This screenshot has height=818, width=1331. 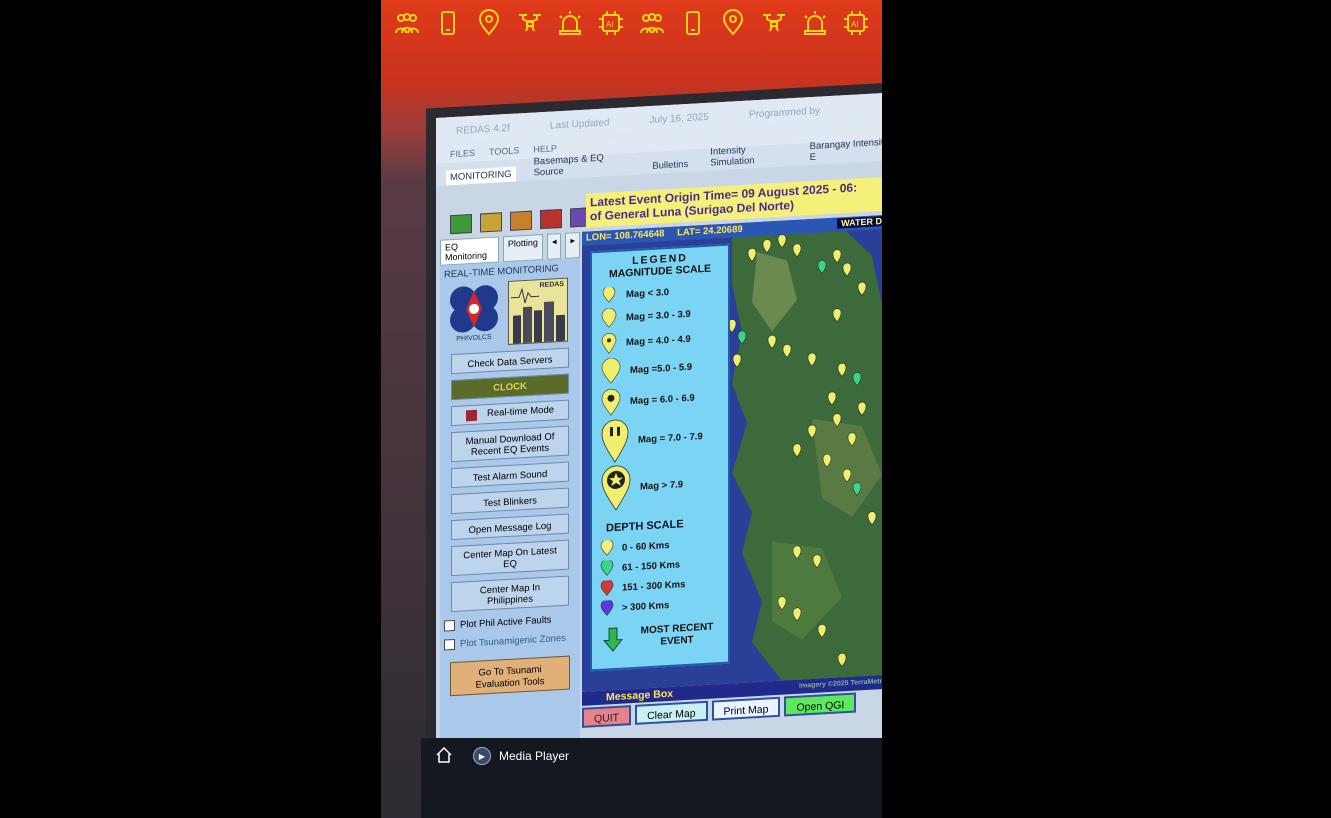 I want to click on clear-map-button: Clear Map, so click(x=671, y=712).